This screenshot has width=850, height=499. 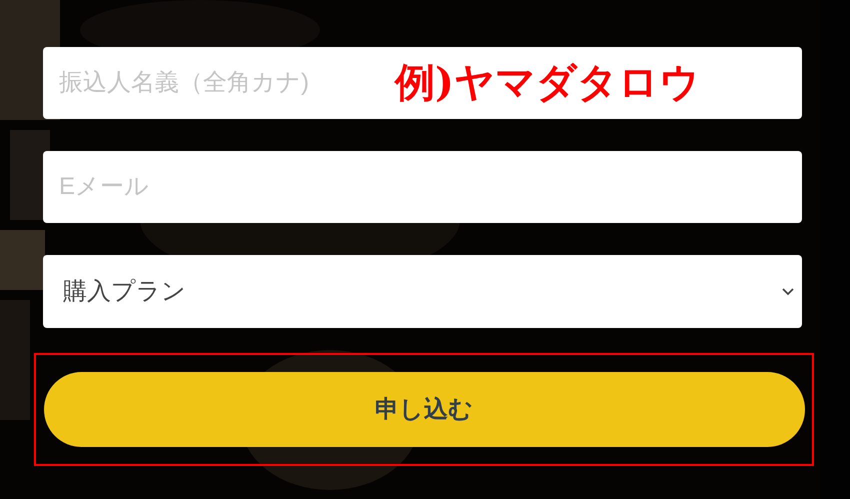 I want to click on chevron-down-icon, so click(x=788, y=292).